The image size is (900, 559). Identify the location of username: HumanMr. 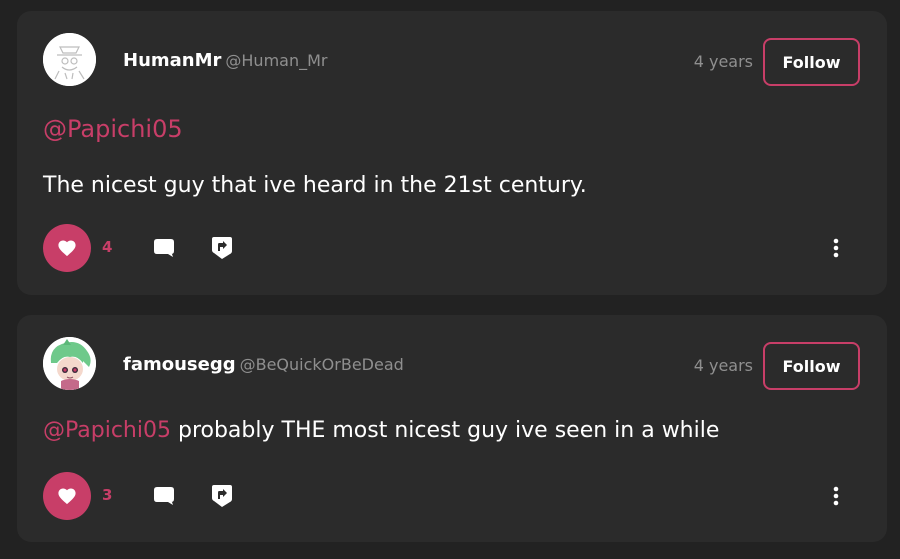
(172, 60).